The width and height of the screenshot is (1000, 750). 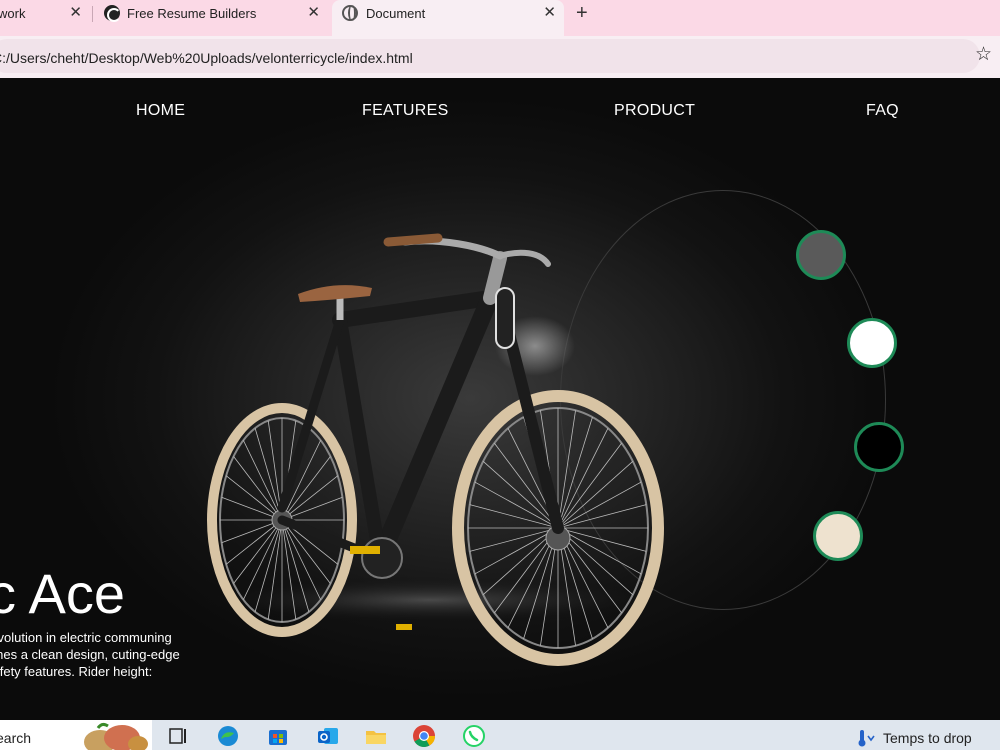 I want to click on tab-document: Document ✕, so click(x=448, y=18).